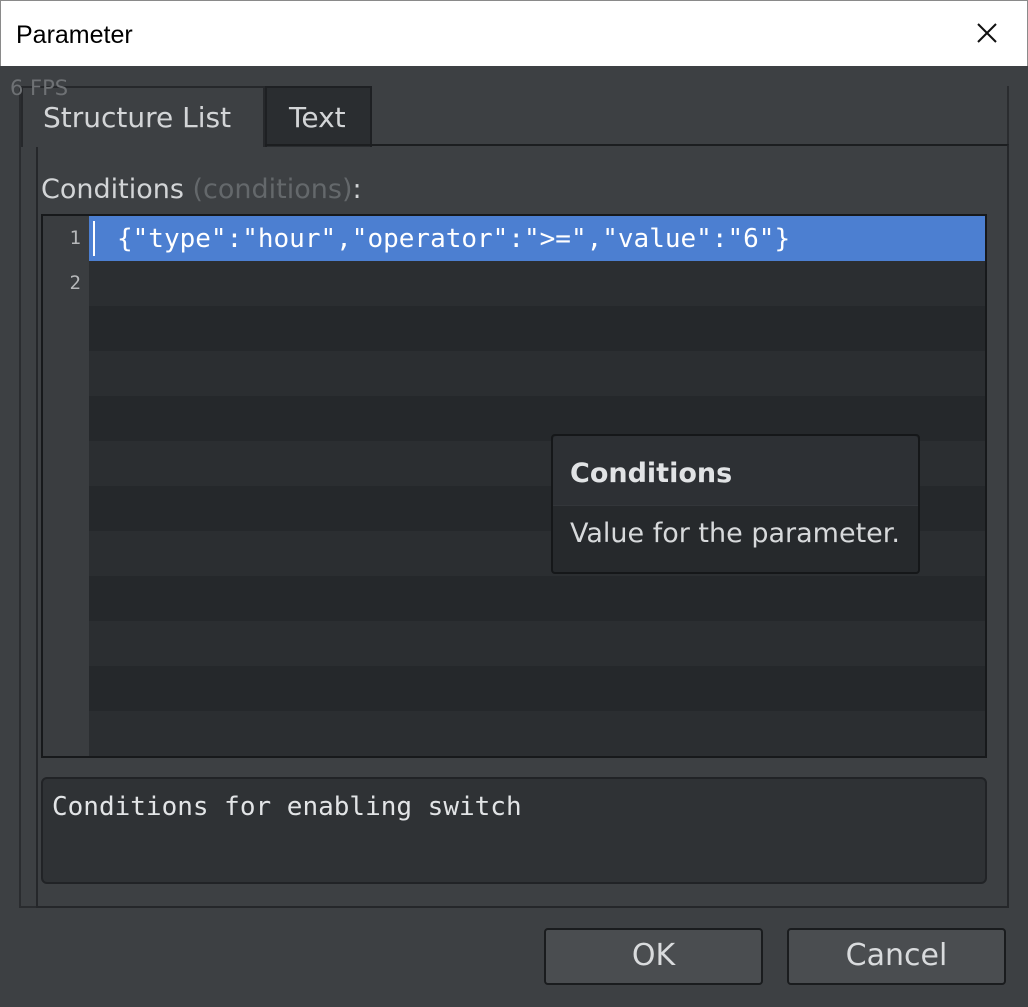  What do you see at coordinates (735, 504) in the screenshot?
I see `tooltip: Conditions Value for the parameter.` at bounding box center [735, 504].